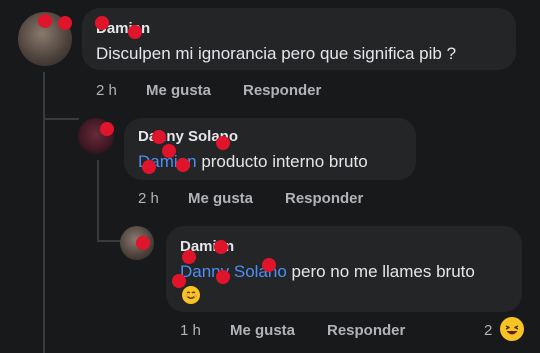 The width and height of the screenshot is (540, 353). I want to click on comment-text-body: pero no me llames bruto, so click(380, 271).